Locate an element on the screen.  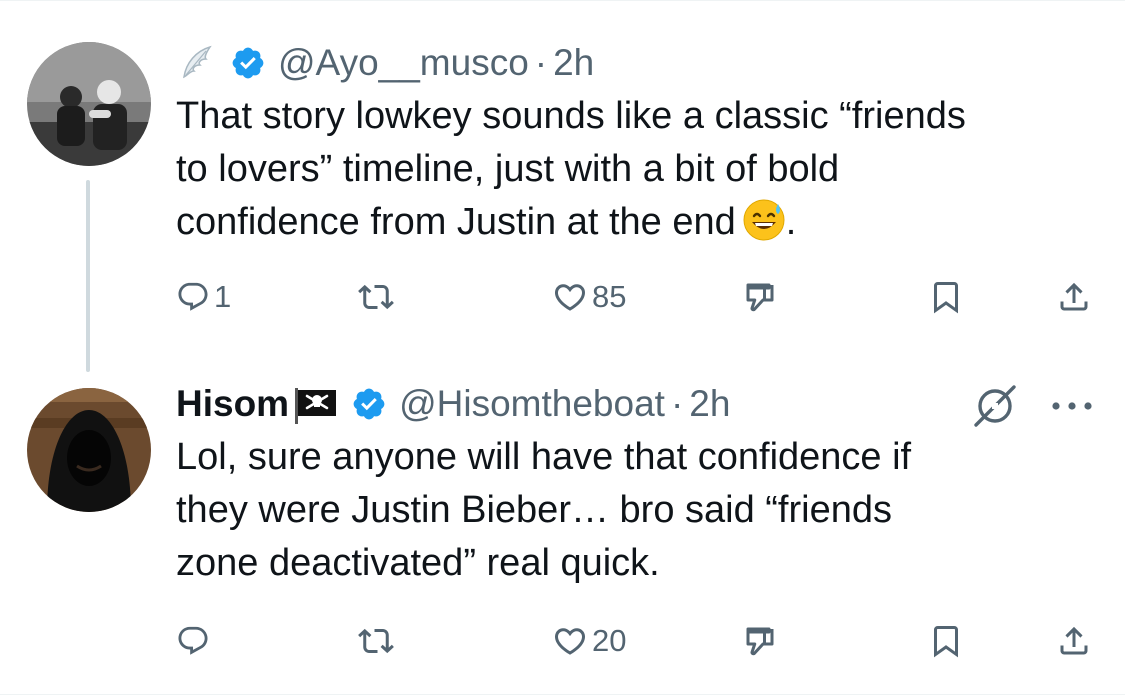
tweet-1-trailing-text: . is located at coordinates (791, 222).